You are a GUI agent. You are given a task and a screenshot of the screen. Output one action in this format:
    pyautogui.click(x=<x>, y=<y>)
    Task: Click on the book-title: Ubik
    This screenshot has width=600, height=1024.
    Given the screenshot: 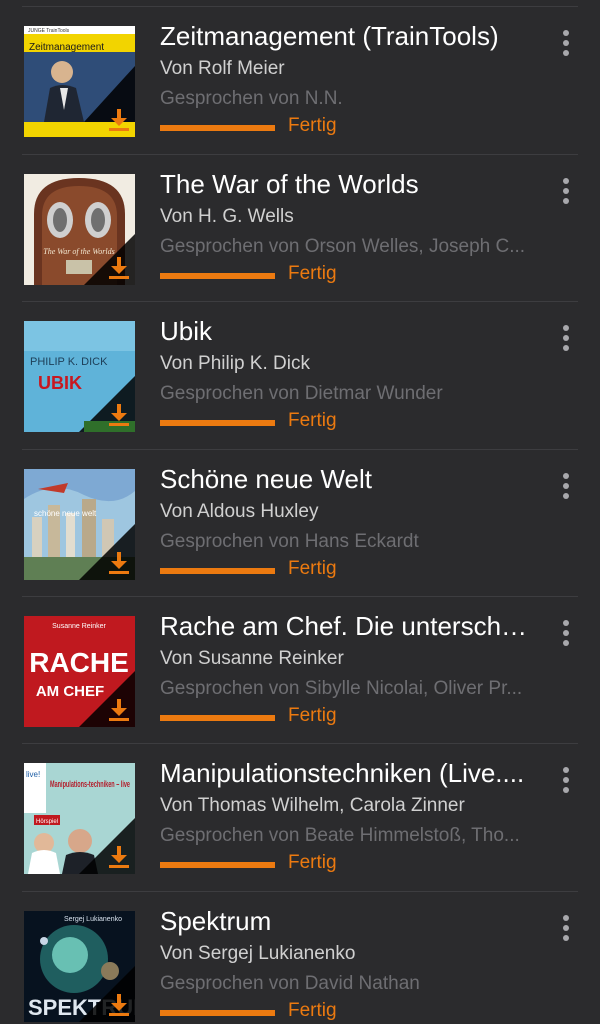 What is the action you would take?
    pyautogui.click(x=186, y=331)
    